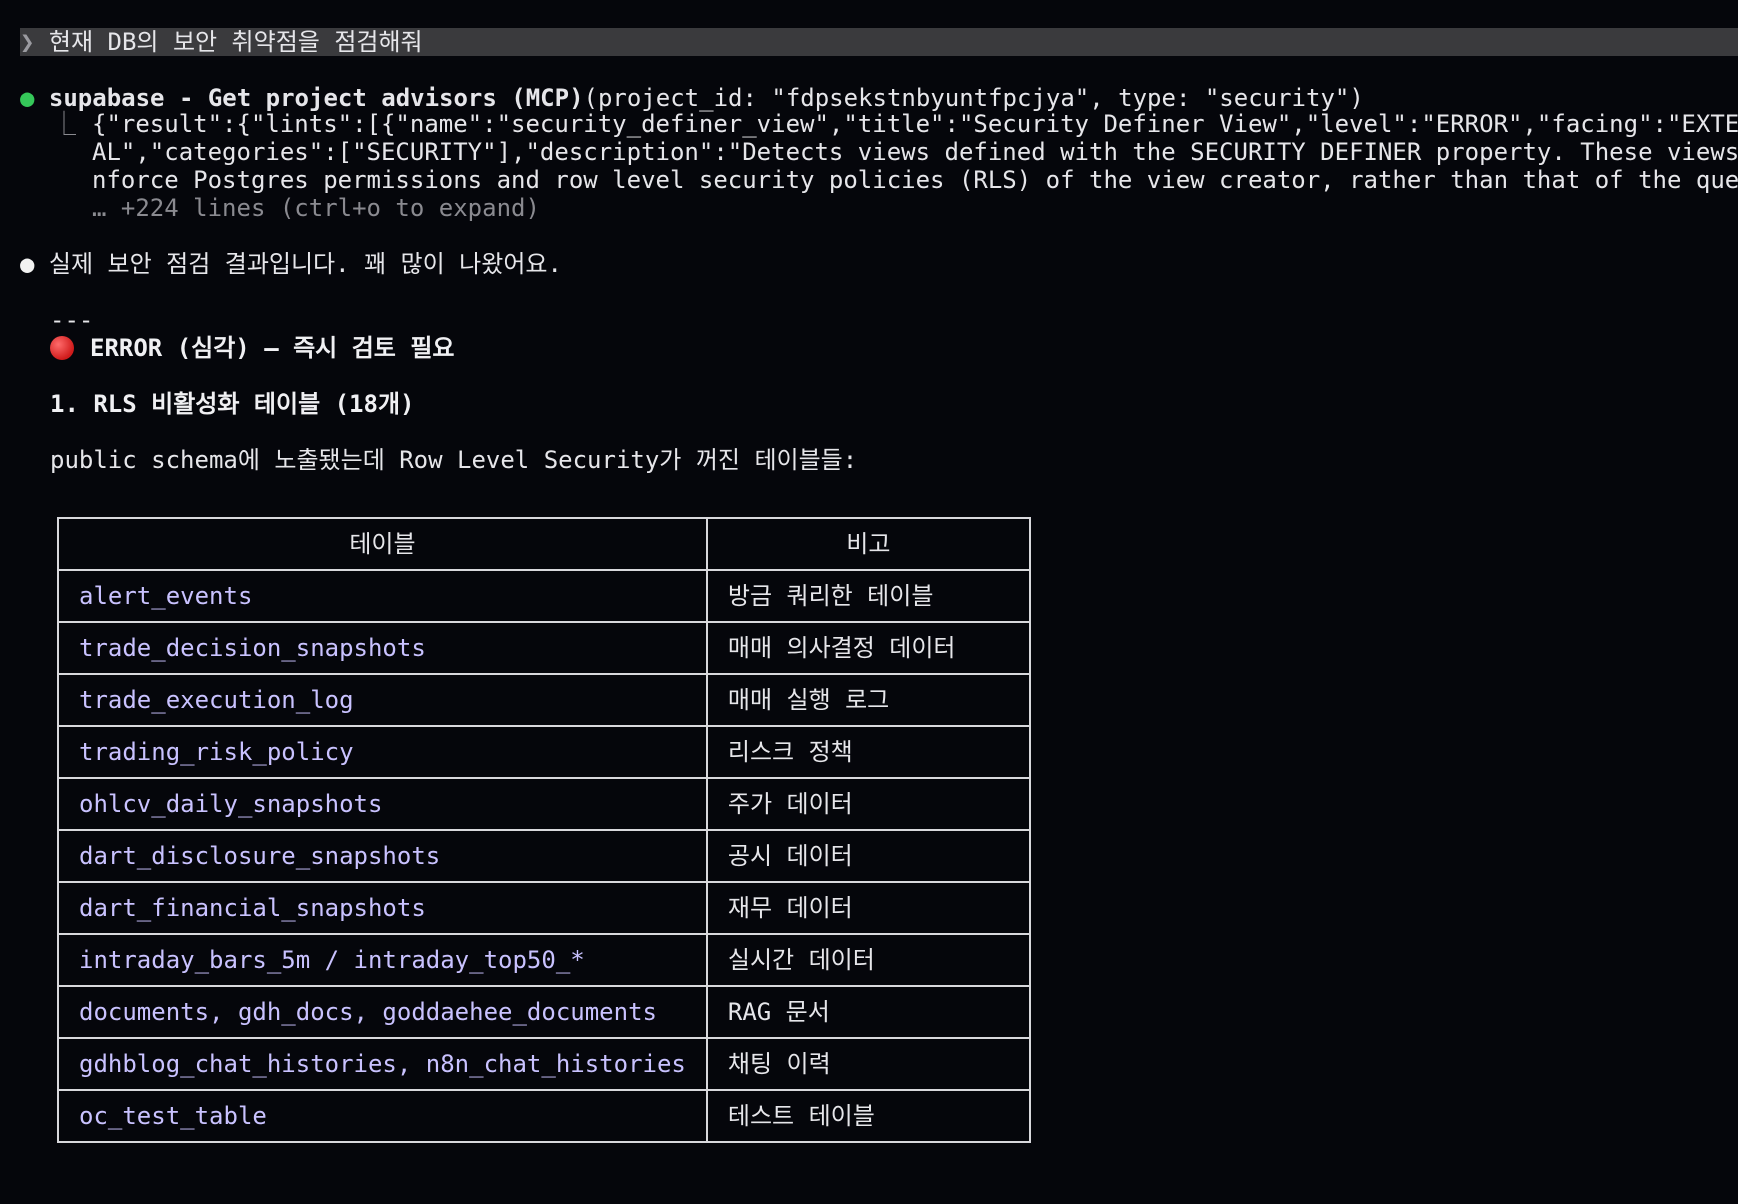 This screenshot has height=1204, width=1738. What do you see at coordinates (868, 804) in the screenshot?
I see `note-cell: 주가 데이터` at bounding box center [868, 804].